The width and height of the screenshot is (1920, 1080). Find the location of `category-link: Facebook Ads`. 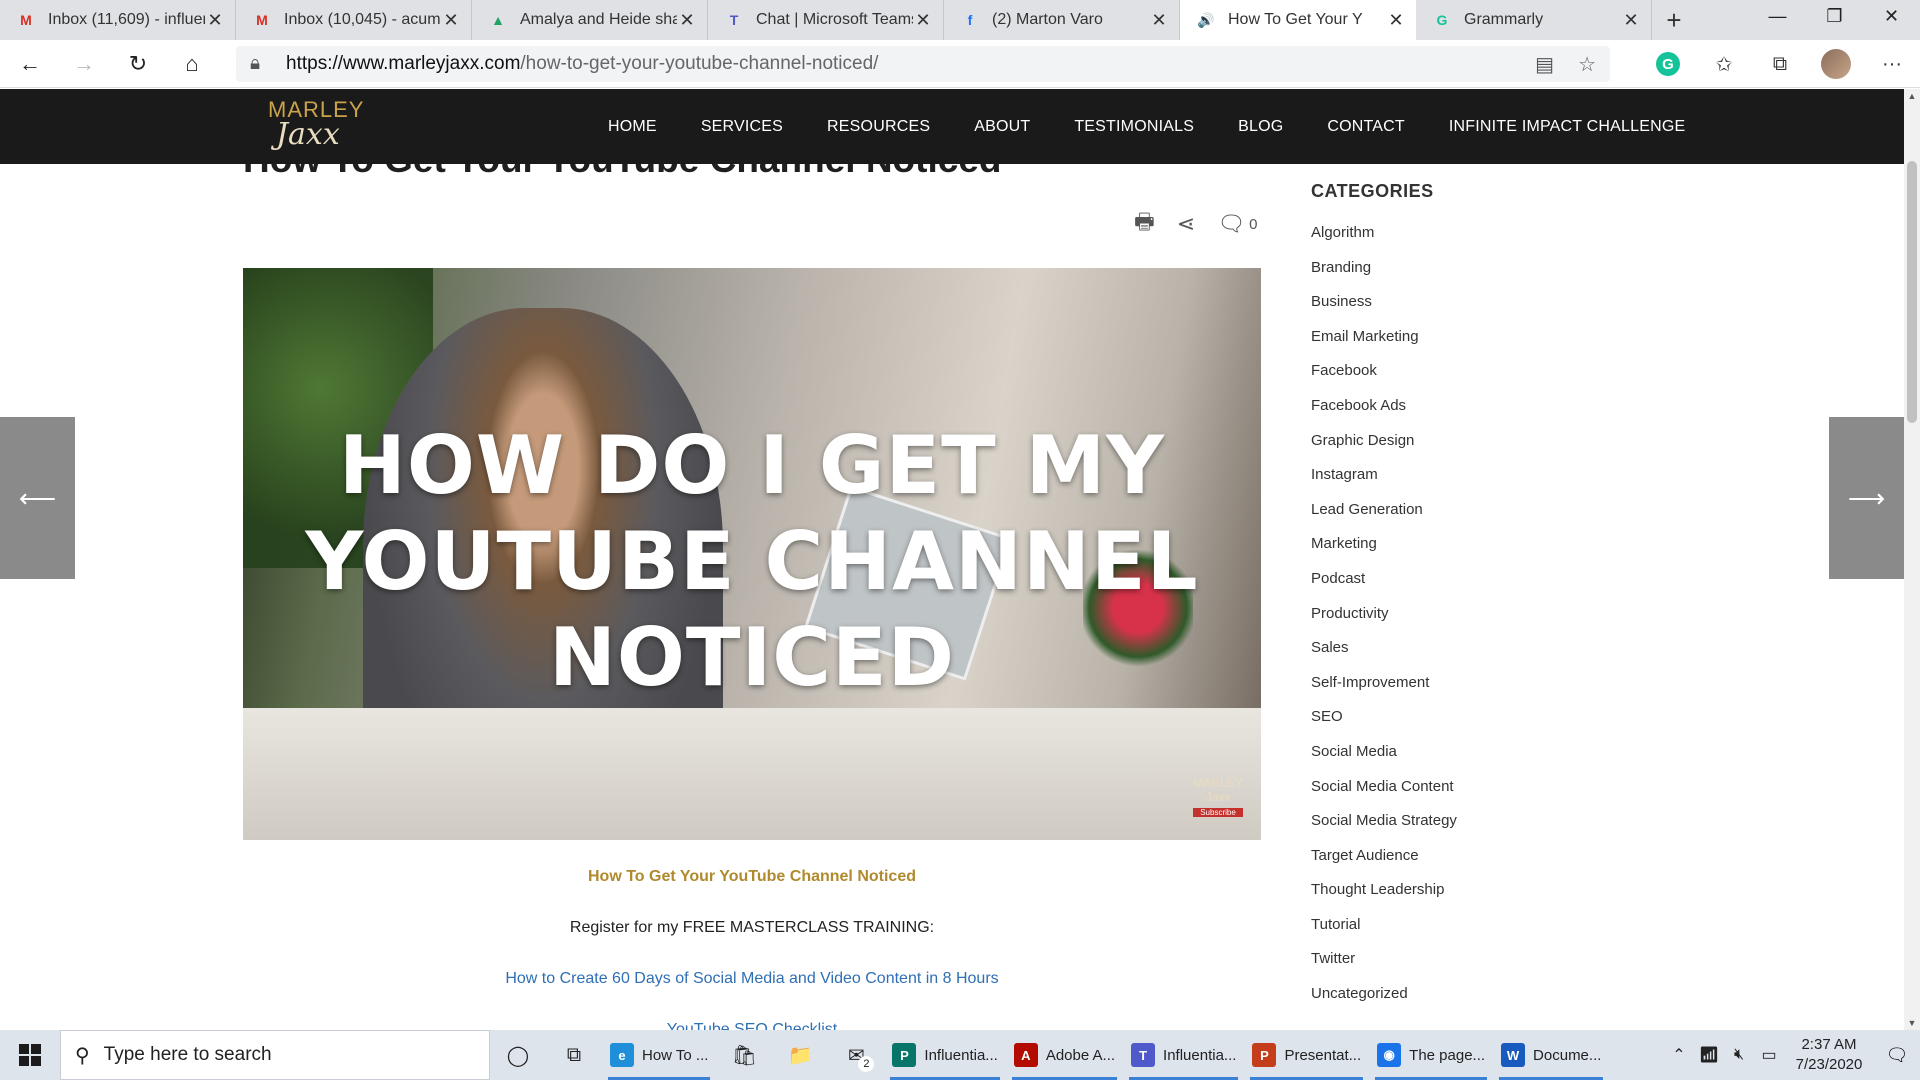

category-link: Facebook Ads is located at coordinates (1441, 414).